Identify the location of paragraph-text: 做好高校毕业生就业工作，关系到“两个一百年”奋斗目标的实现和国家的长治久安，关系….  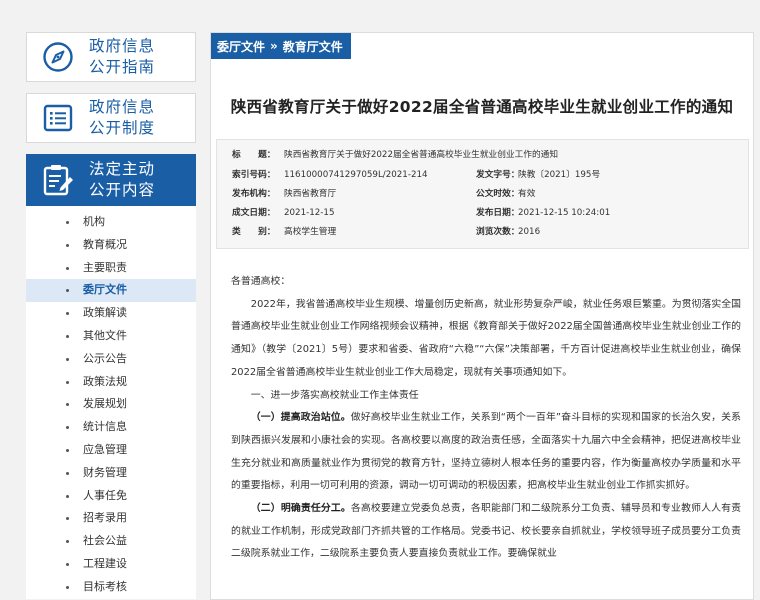
(486, 452).